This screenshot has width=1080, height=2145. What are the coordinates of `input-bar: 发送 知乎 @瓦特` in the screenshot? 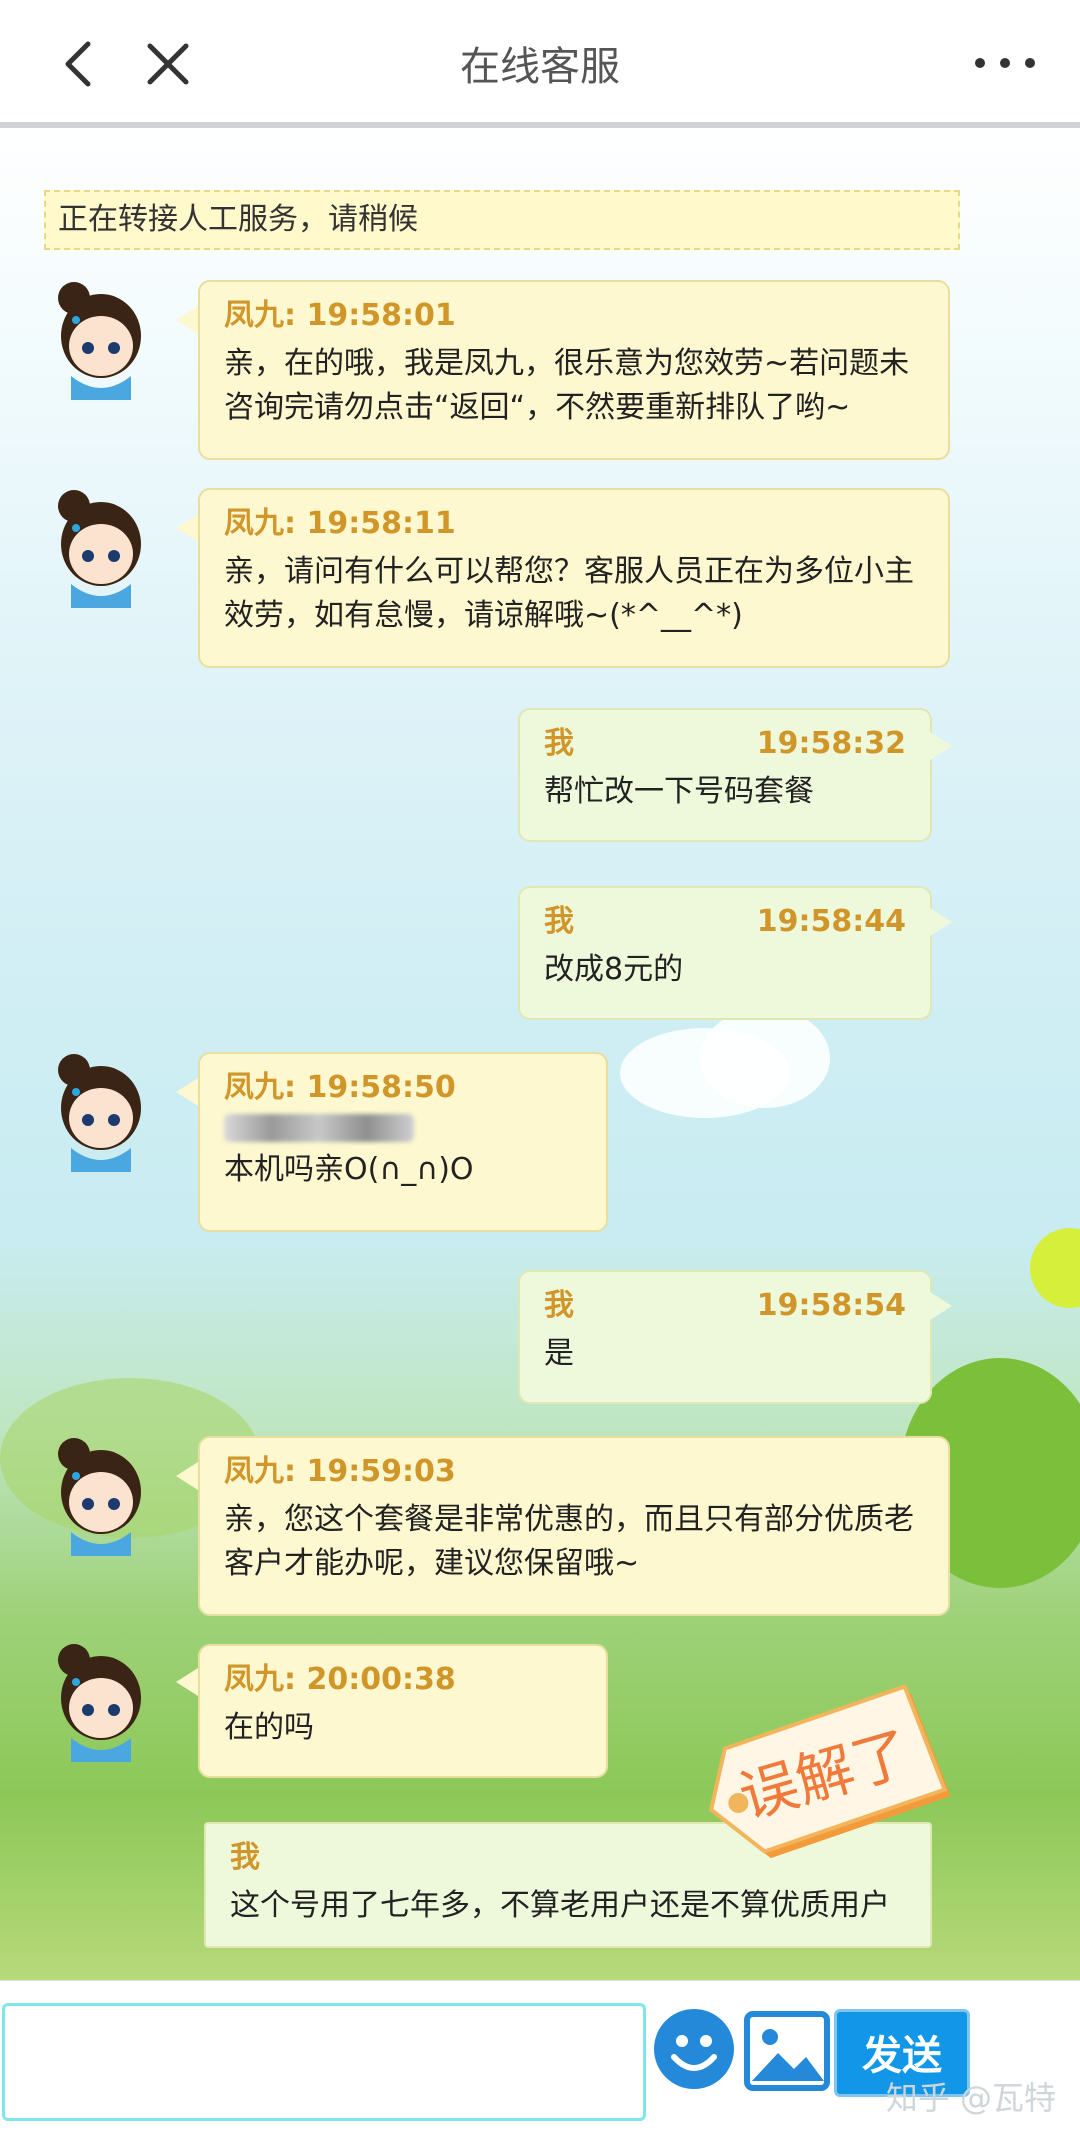 It's located at (540, 2062).